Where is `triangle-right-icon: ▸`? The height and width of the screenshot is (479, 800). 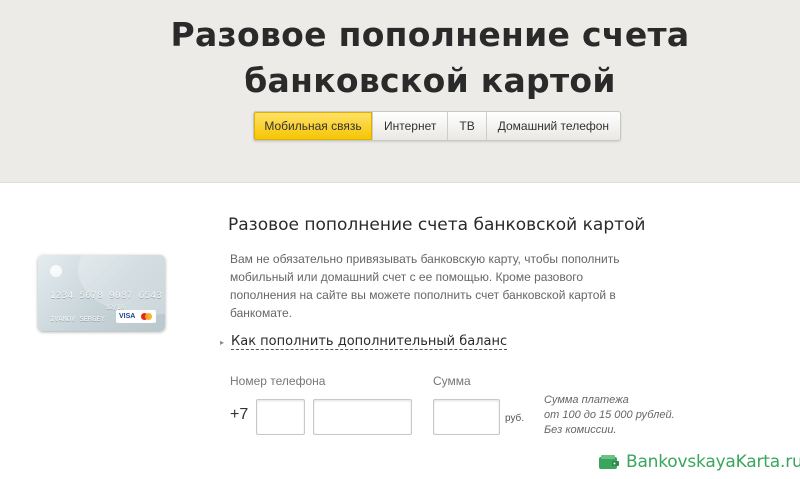 triangle-right-icon: ▸ is located at coordinates (222, 342).